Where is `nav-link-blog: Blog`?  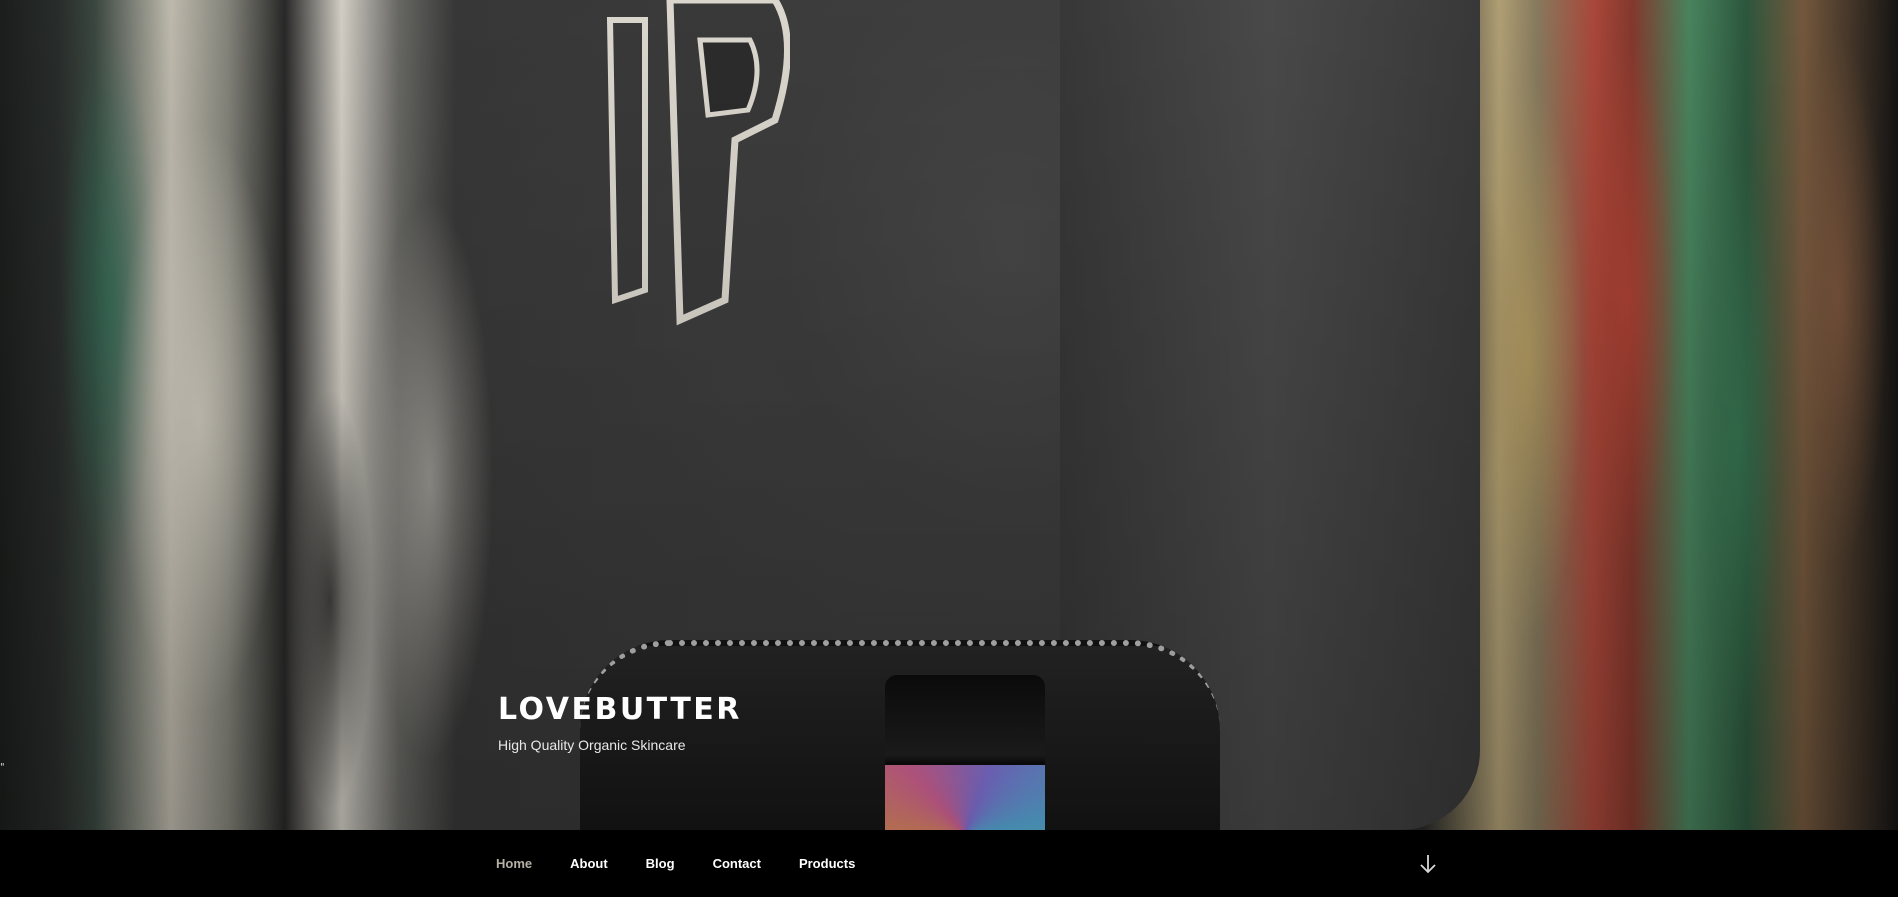
nav-link-blog: Blog is located at coordinates (660, 863).